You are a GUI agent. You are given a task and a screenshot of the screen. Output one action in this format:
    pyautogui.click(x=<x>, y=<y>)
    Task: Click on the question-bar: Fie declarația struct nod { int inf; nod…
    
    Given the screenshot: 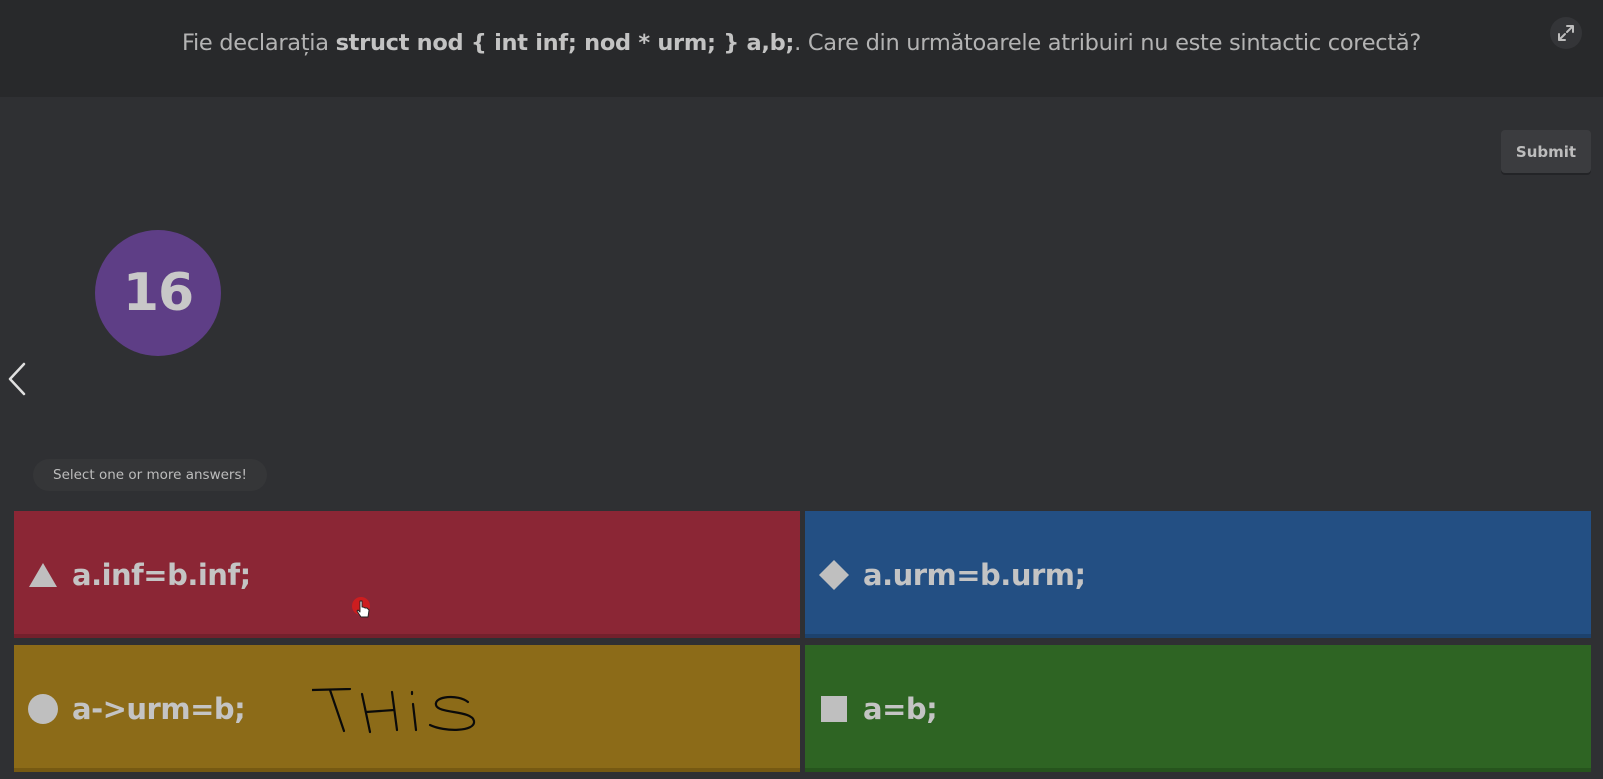 What is the action you would take?
    pyautogui.click(x=801, y=48)
    